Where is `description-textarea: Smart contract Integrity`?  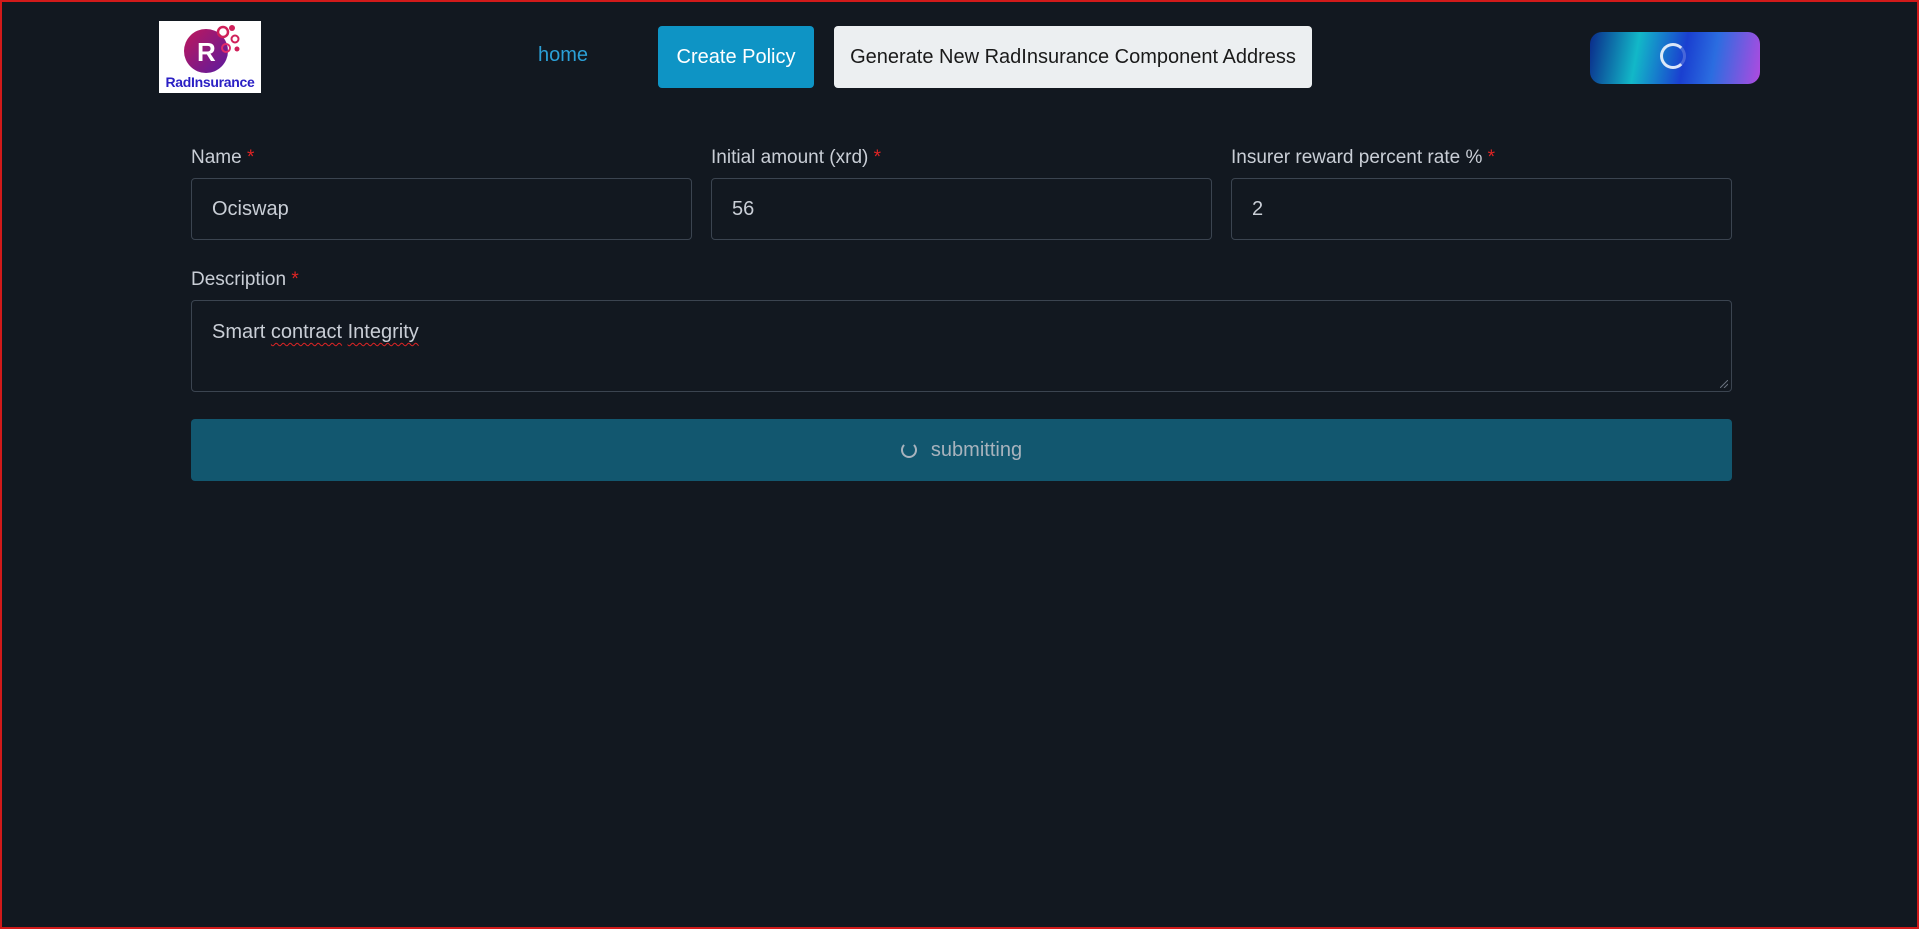
description-textarea: Smart contract Integrity is located at coordinates (961, 346).